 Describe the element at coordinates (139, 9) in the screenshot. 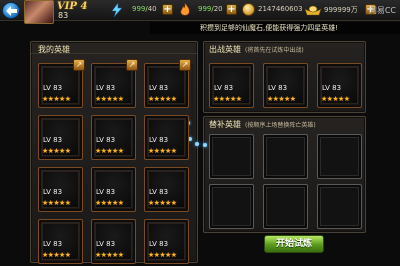

I see `stamina-current: 999` at that location.